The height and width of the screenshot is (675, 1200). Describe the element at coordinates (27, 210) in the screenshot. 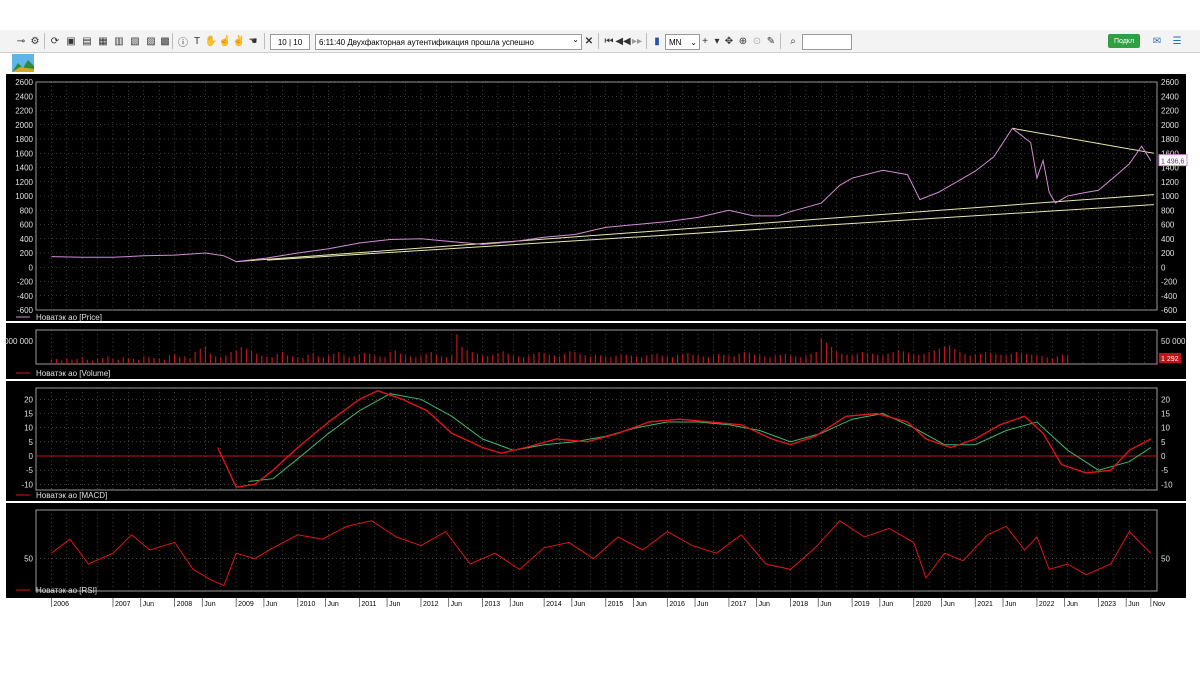

I see `y-tick-label-left: 800` at that location.